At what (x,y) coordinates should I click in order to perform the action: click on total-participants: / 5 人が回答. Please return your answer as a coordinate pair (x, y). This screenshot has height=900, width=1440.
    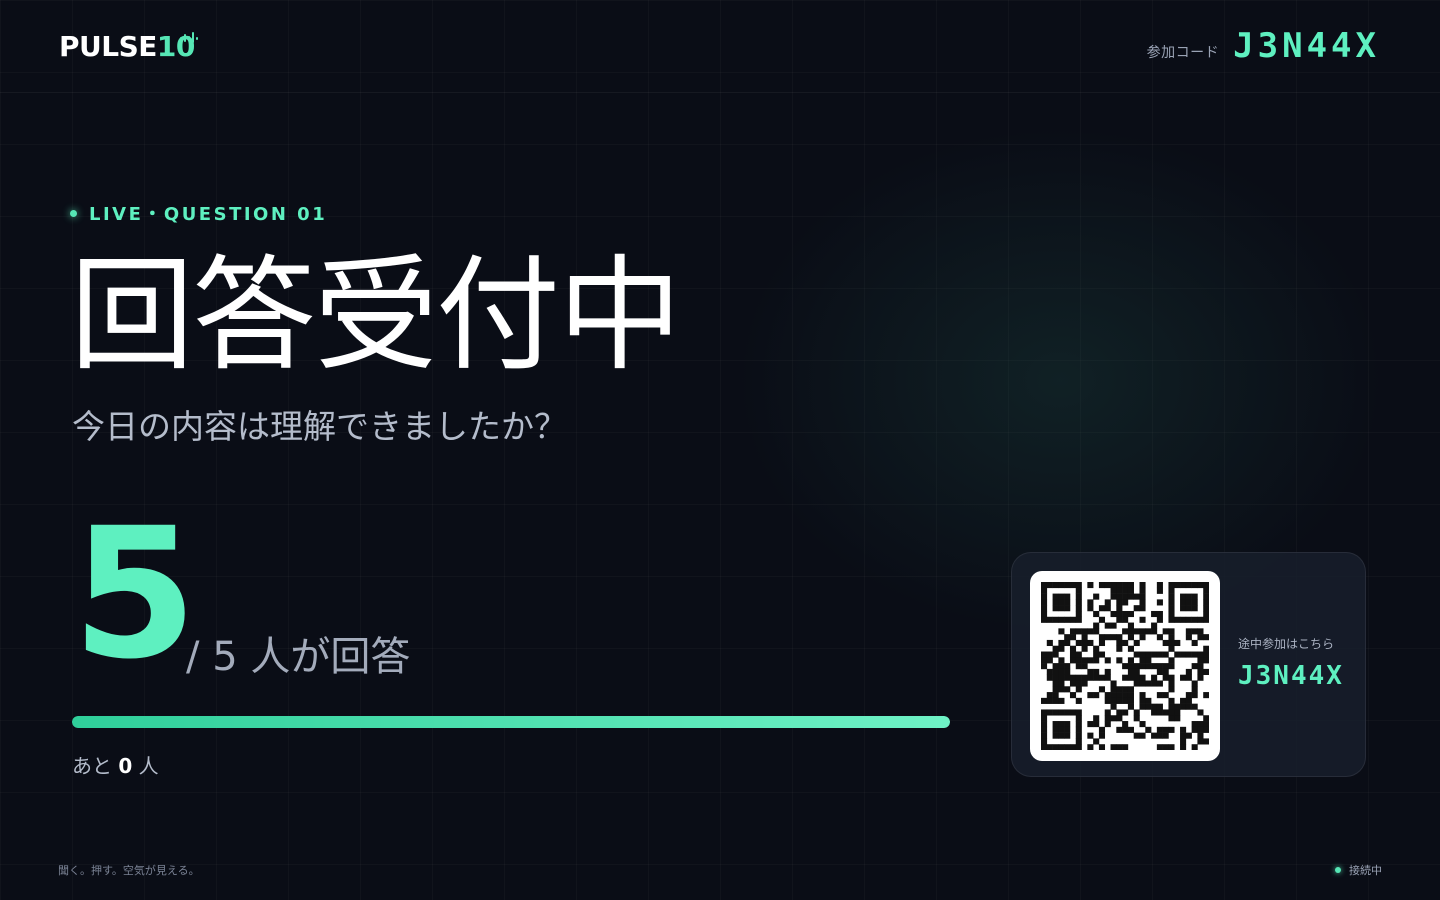
    Looking at the image, I should click on (298, 657).